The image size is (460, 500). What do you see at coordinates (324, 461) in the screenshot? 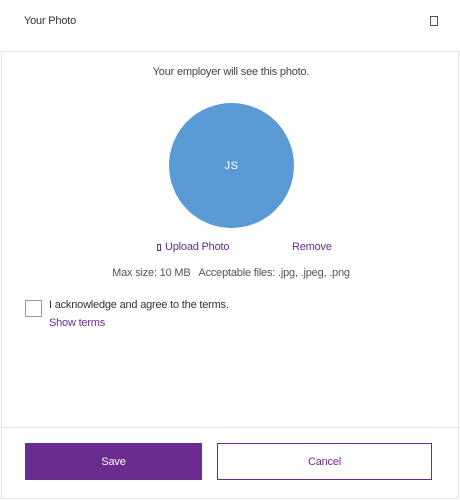
I see `cancel-button: Cancel` at bounding box center [324, 461].